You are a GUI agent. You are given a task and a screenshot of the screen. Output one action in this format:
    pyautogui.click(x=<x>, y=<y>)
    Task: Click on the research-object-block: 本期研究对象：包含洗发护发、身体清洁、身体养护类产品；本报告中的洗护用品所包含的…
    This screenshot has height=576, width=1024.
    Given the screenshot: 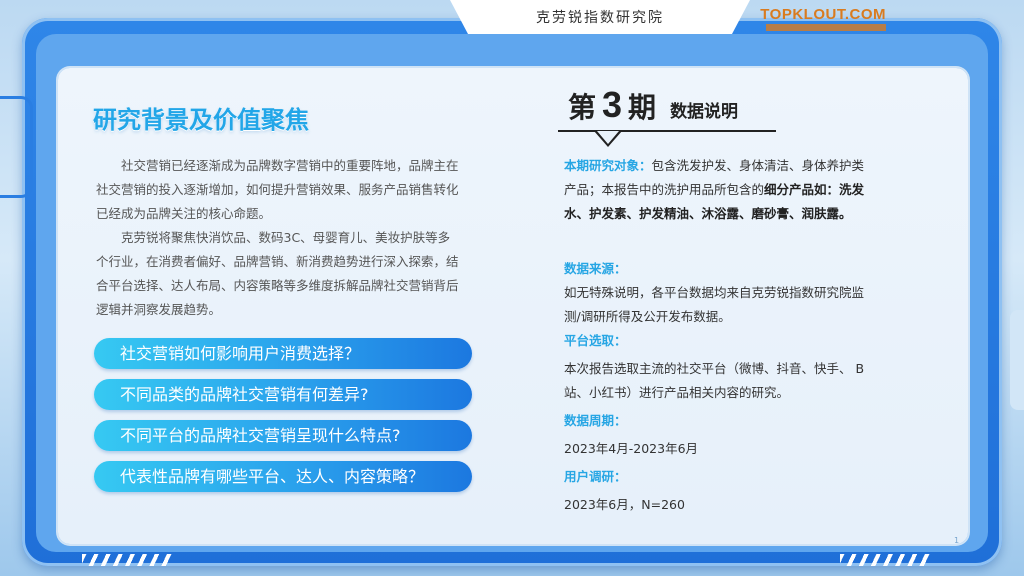 What is the action you would take?
    pyautogui.click(x=720, y=190)
    